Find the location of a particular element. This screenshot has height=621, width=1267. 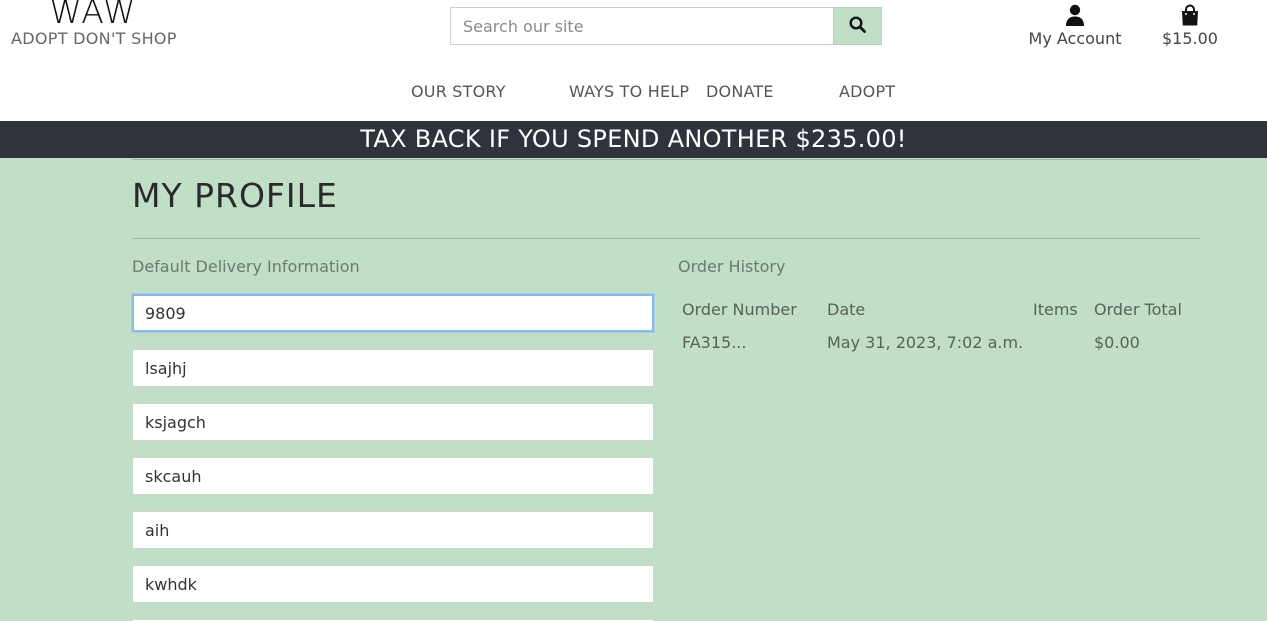

nav-our-story-label: OUR STORY is located at coordinates (458, 91).